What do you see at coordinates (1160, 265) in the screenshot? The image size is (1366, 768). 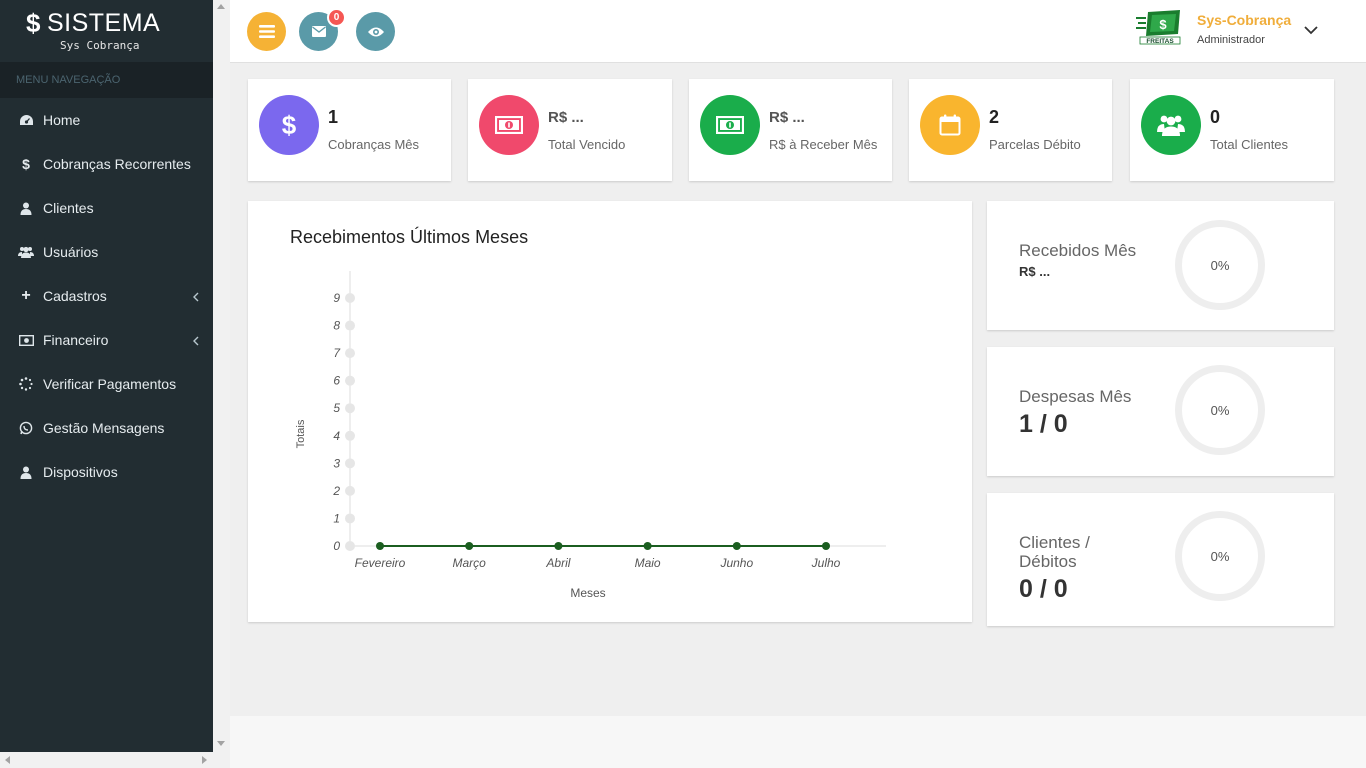 I see `info-card-recebidos: Recebidos Mês R$ ... 0%` at bounding box center [1160, 265].